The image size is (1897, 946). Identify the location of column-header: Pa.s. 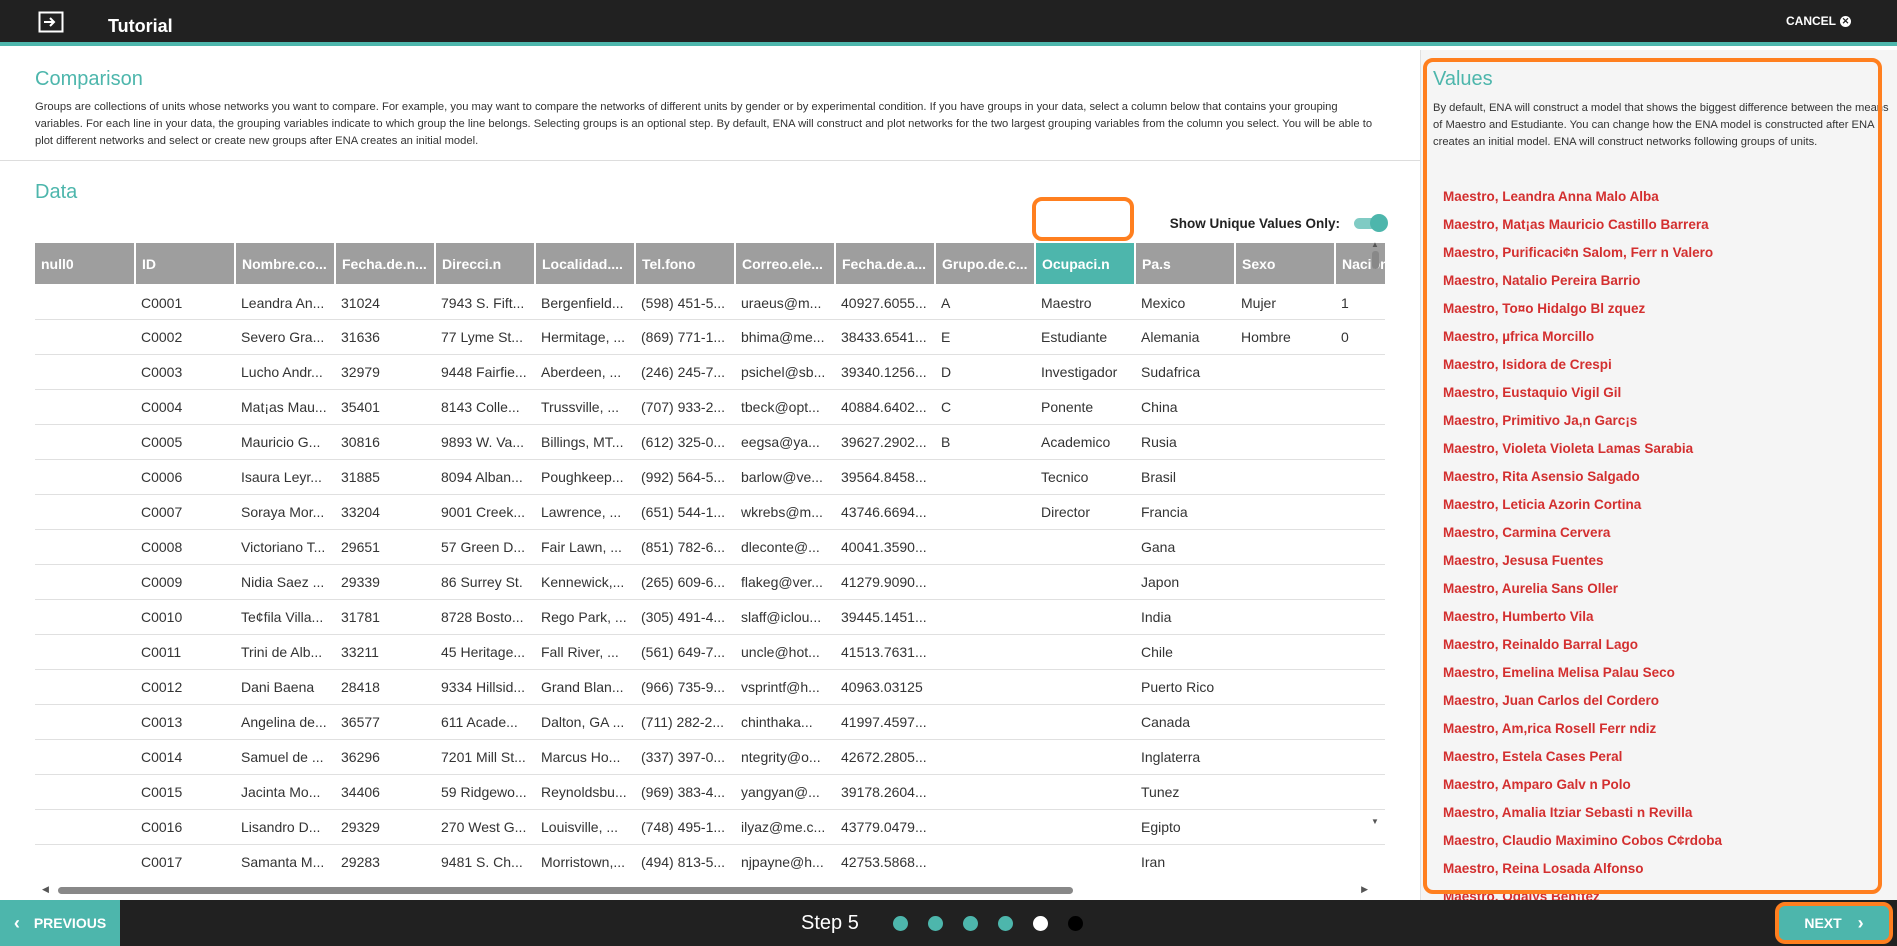
(1185, 263).